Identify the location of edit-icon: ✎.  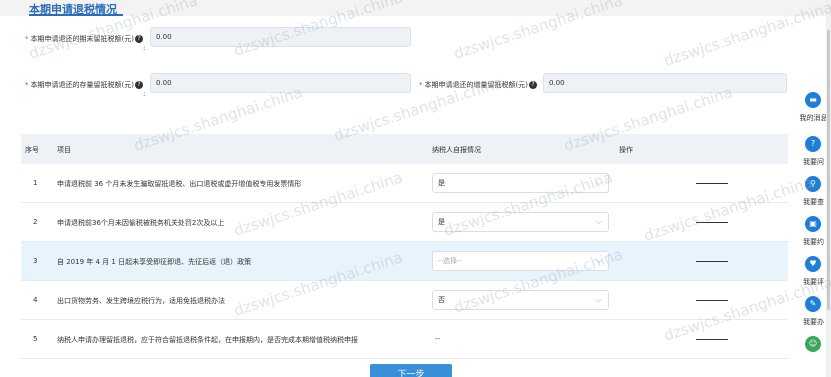
(813, 304).